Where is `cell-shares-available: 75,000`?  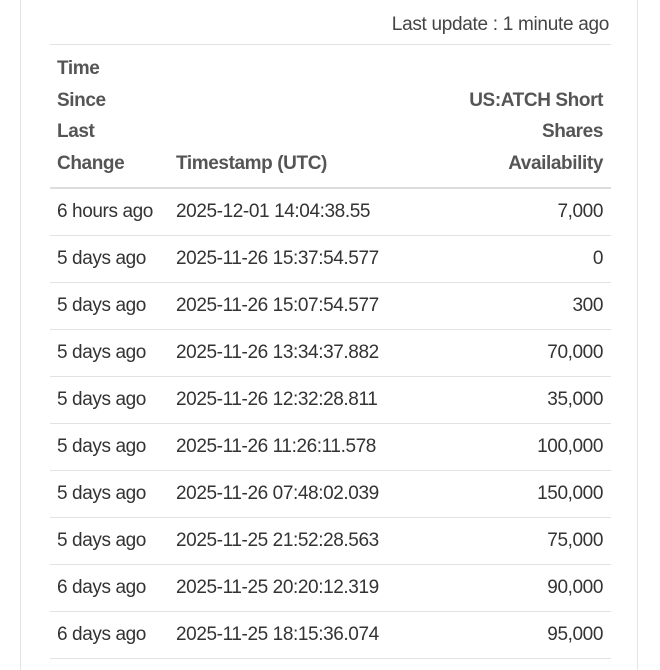 cell-shares-available: 75,000 is located at coordinates (515, 541).